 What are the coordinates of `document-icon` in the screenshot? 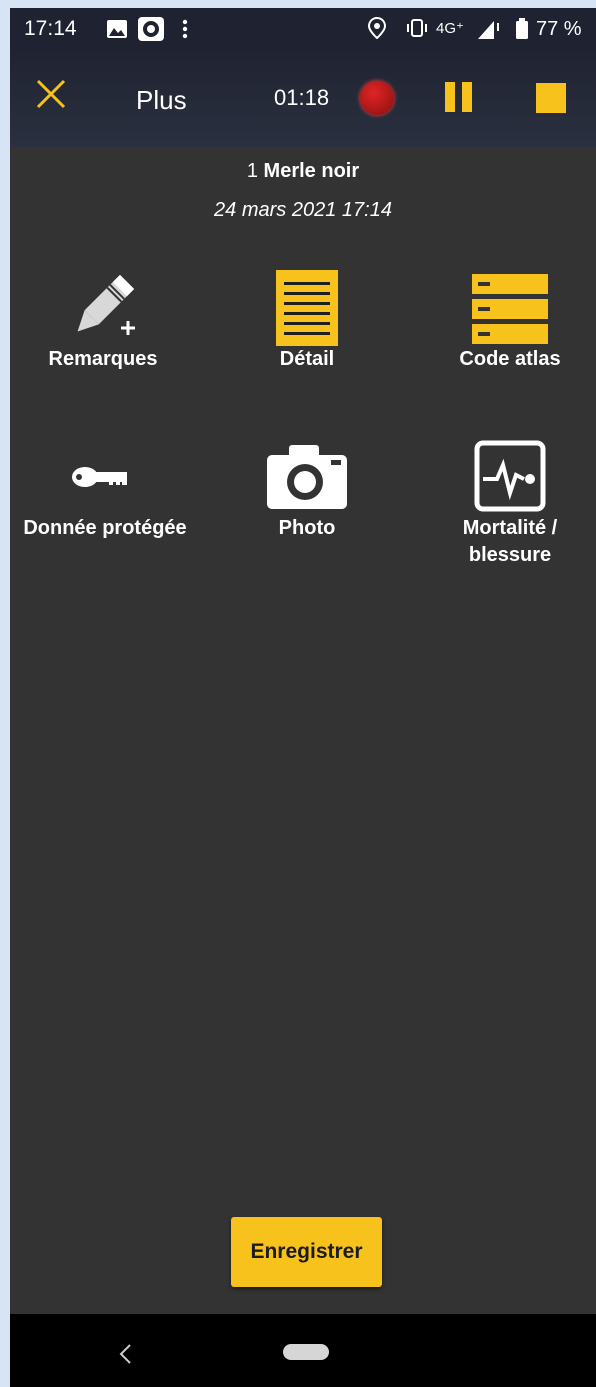 It's located at (307, 308).